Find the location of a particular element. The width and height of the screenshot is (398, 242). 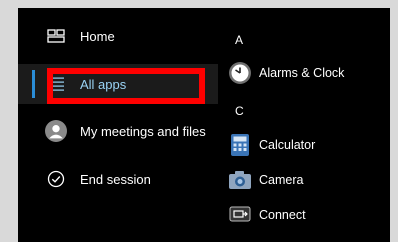

app-label: Calculator is located at coordinates (287, 145).